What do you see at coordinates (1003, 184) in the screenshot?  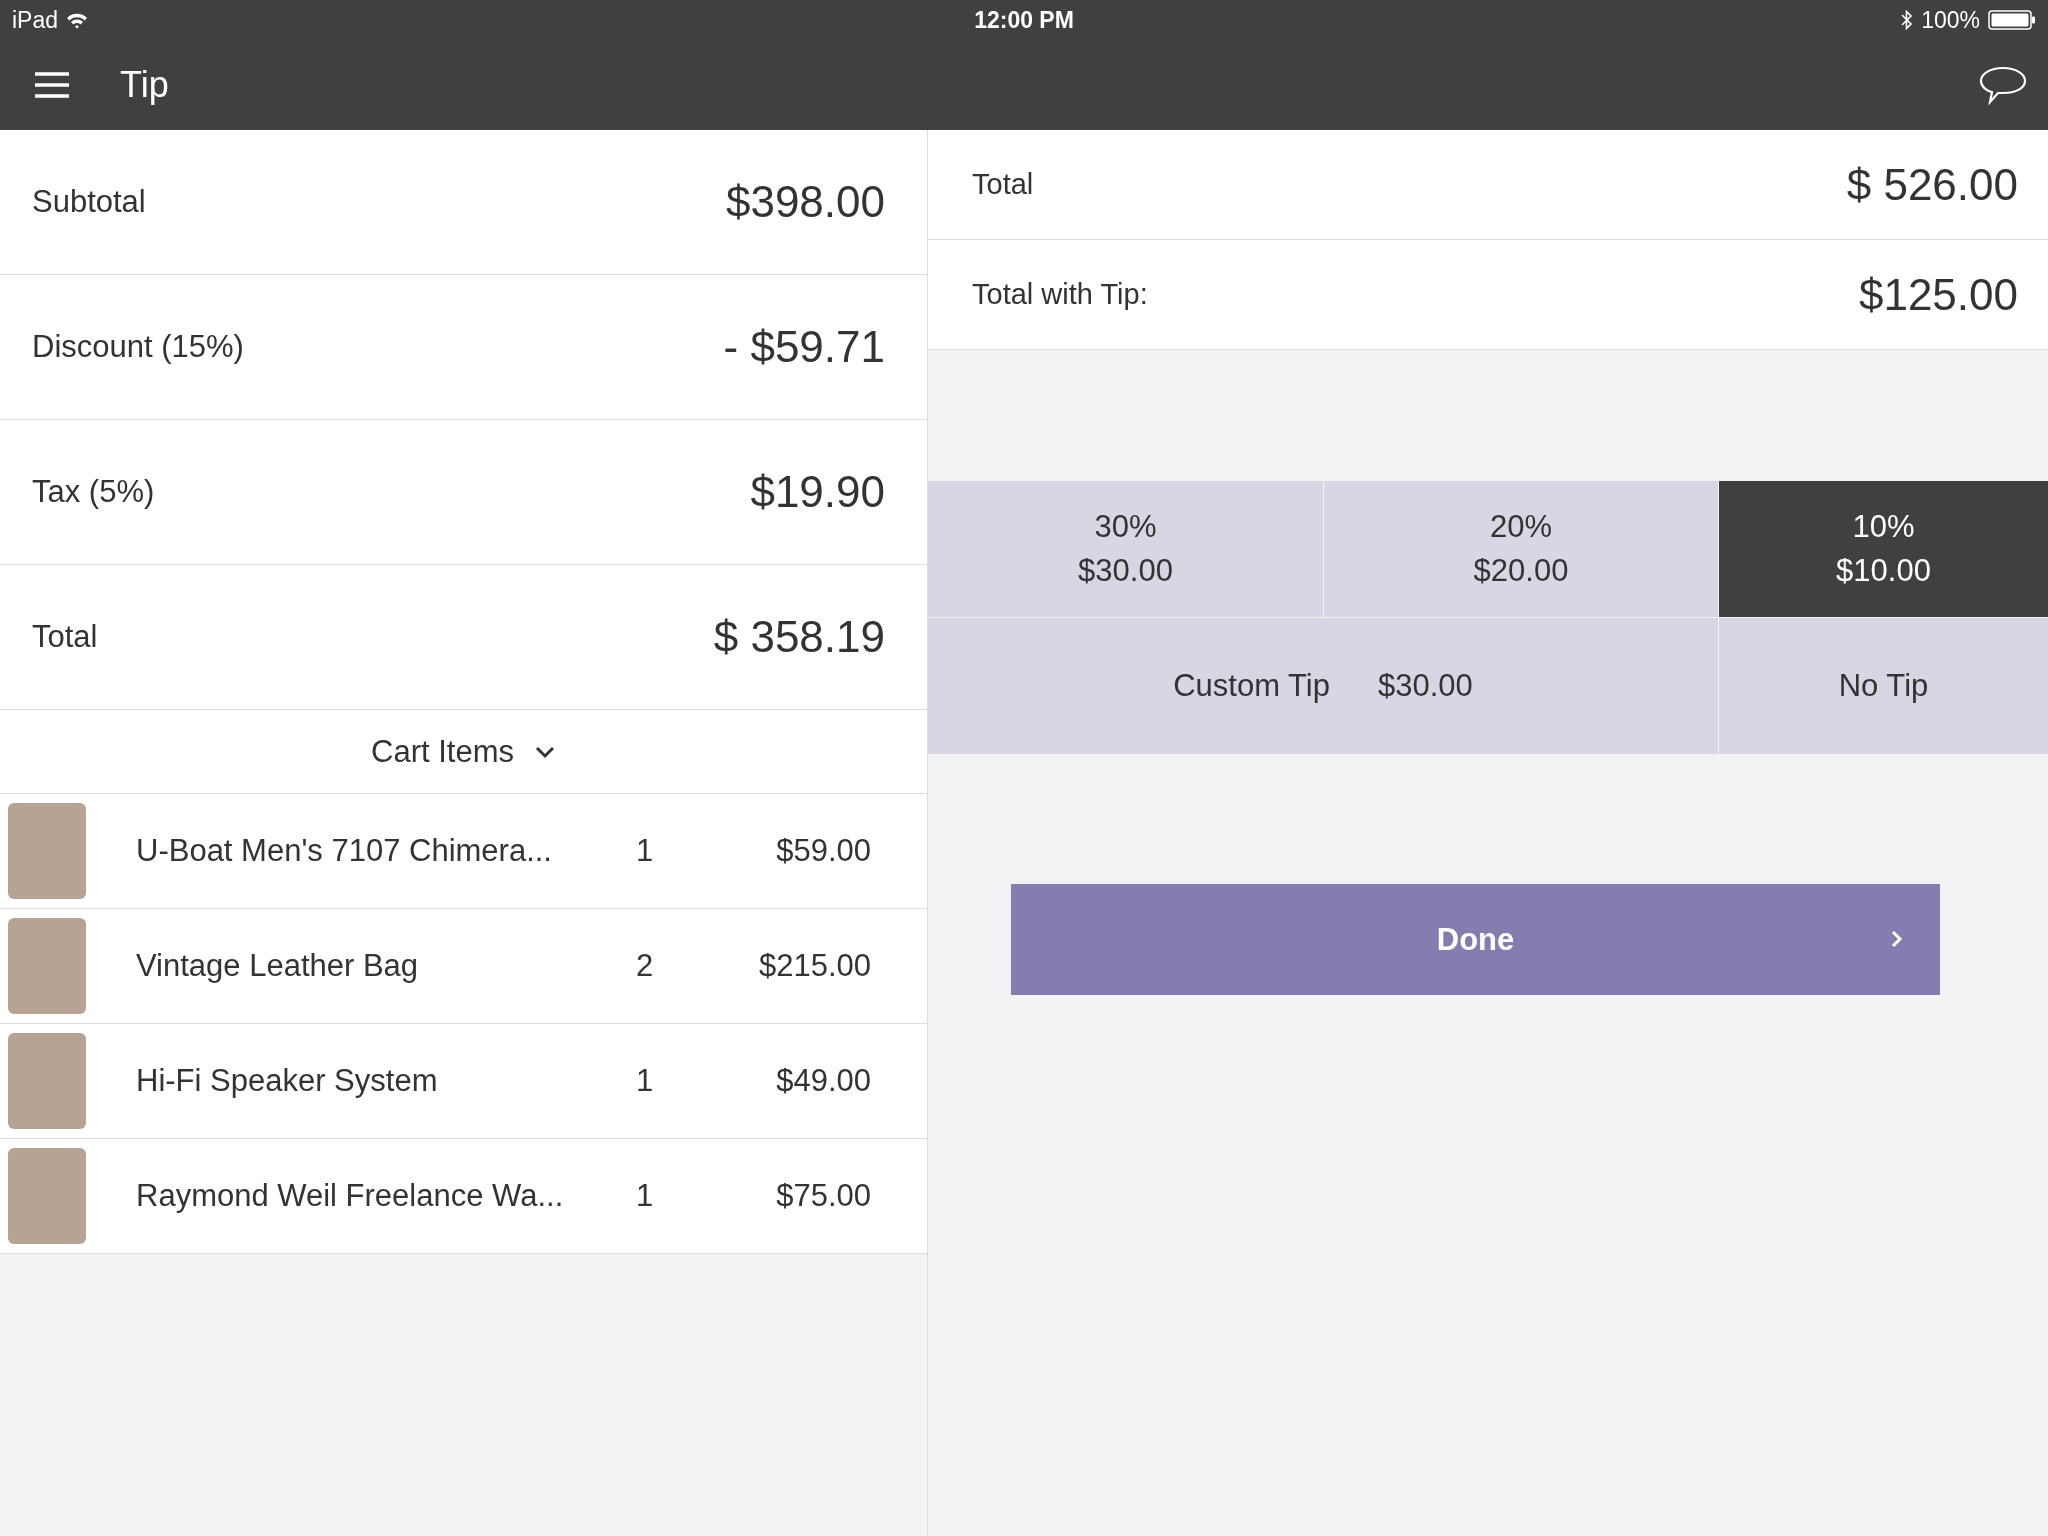 I see `total-label: Total` at bounding box center [1003, 184].